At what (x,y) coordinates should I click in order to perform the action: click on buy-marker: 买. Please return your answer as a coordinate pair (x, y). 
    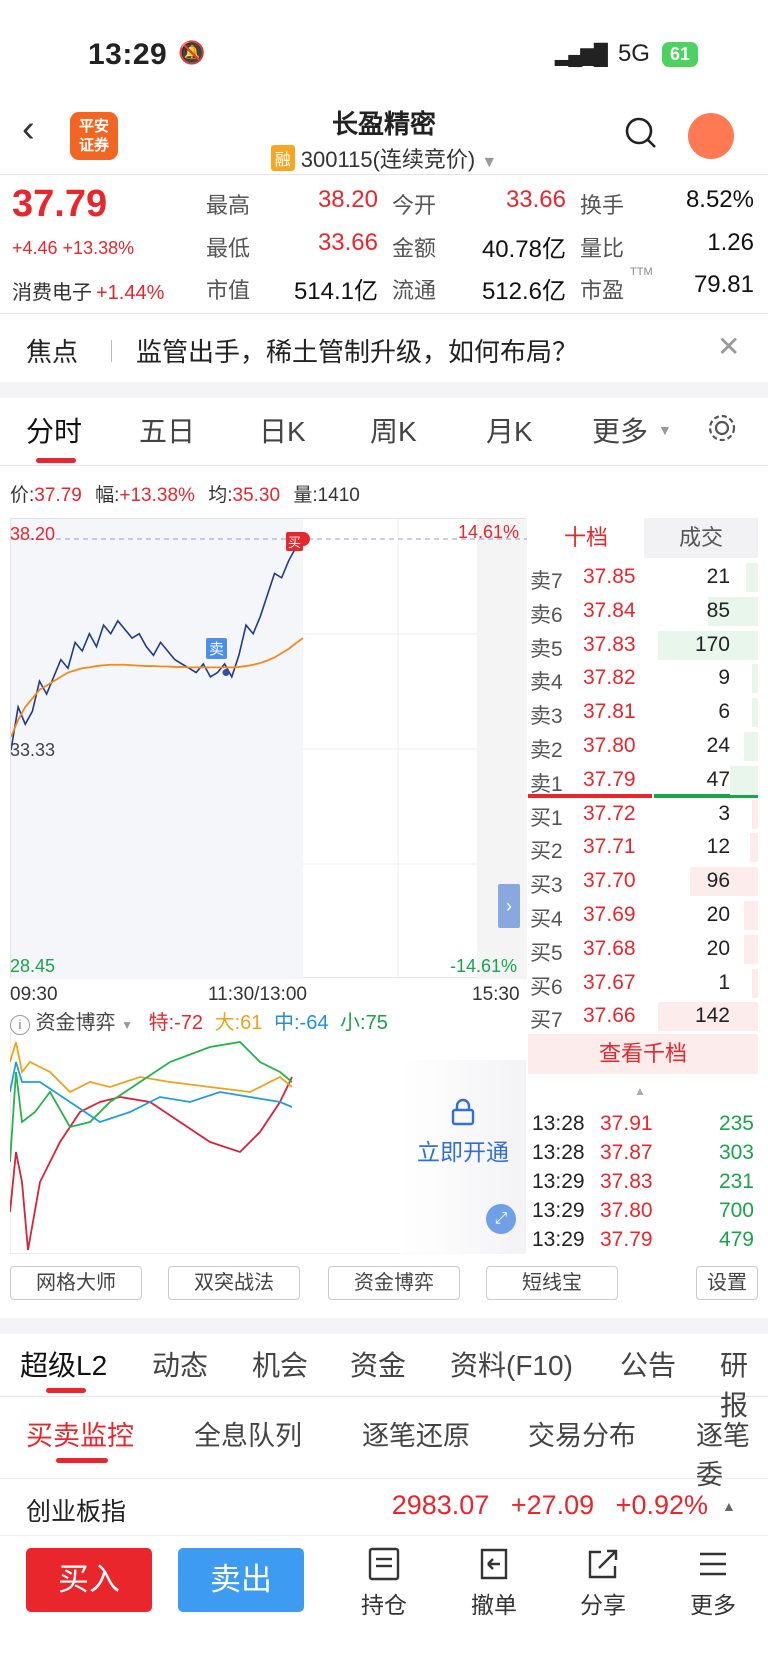
    Looking at the image, I should click on (295, 541).